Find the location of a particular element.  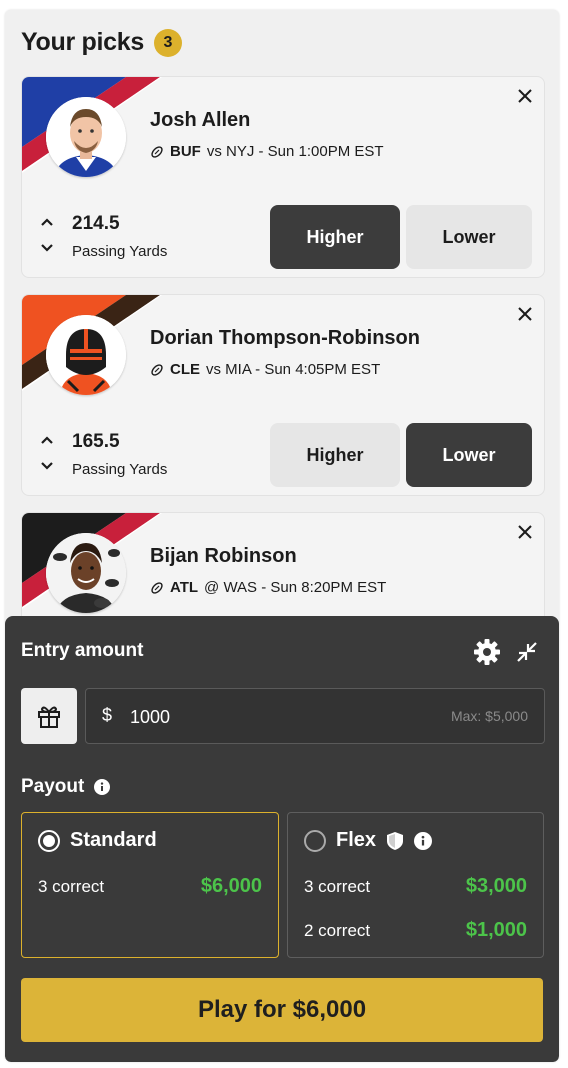

matchup-text: vs NYJ - Sun 1:00PM EST is located at coordinates (295, 151).